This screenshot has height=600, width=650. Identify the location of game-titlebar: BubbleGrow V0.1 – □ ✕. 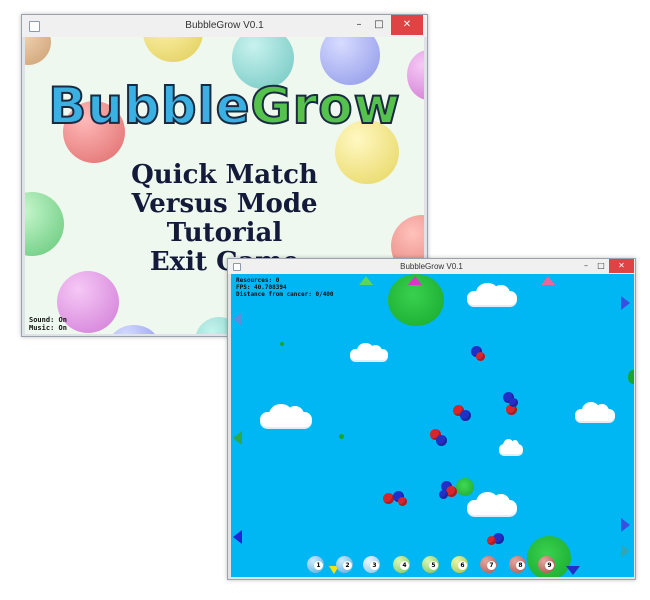
(431, 266).